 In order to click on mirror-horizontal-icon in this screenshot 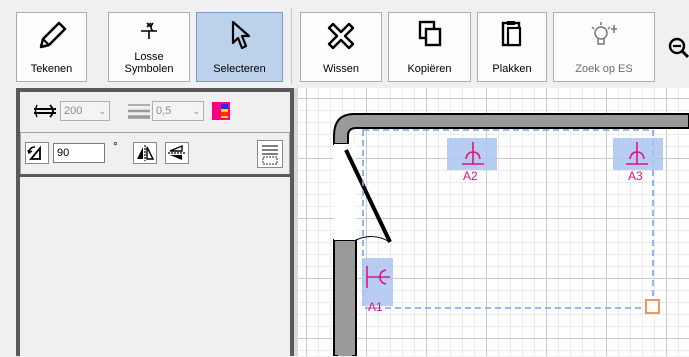, I will do `click(146, 153)`.